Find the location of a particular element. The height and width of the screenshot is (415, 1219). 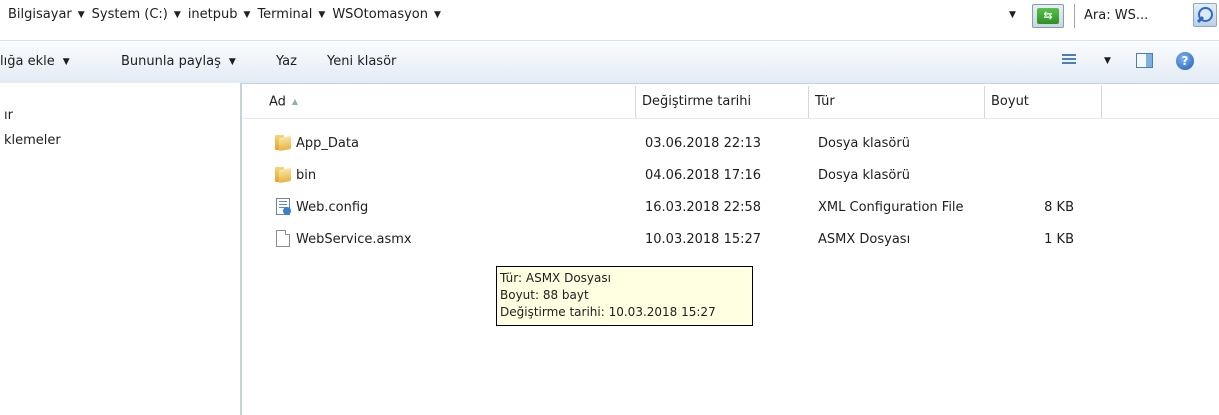

file-type: XML Configuration File is located at coordinates (891, 207).